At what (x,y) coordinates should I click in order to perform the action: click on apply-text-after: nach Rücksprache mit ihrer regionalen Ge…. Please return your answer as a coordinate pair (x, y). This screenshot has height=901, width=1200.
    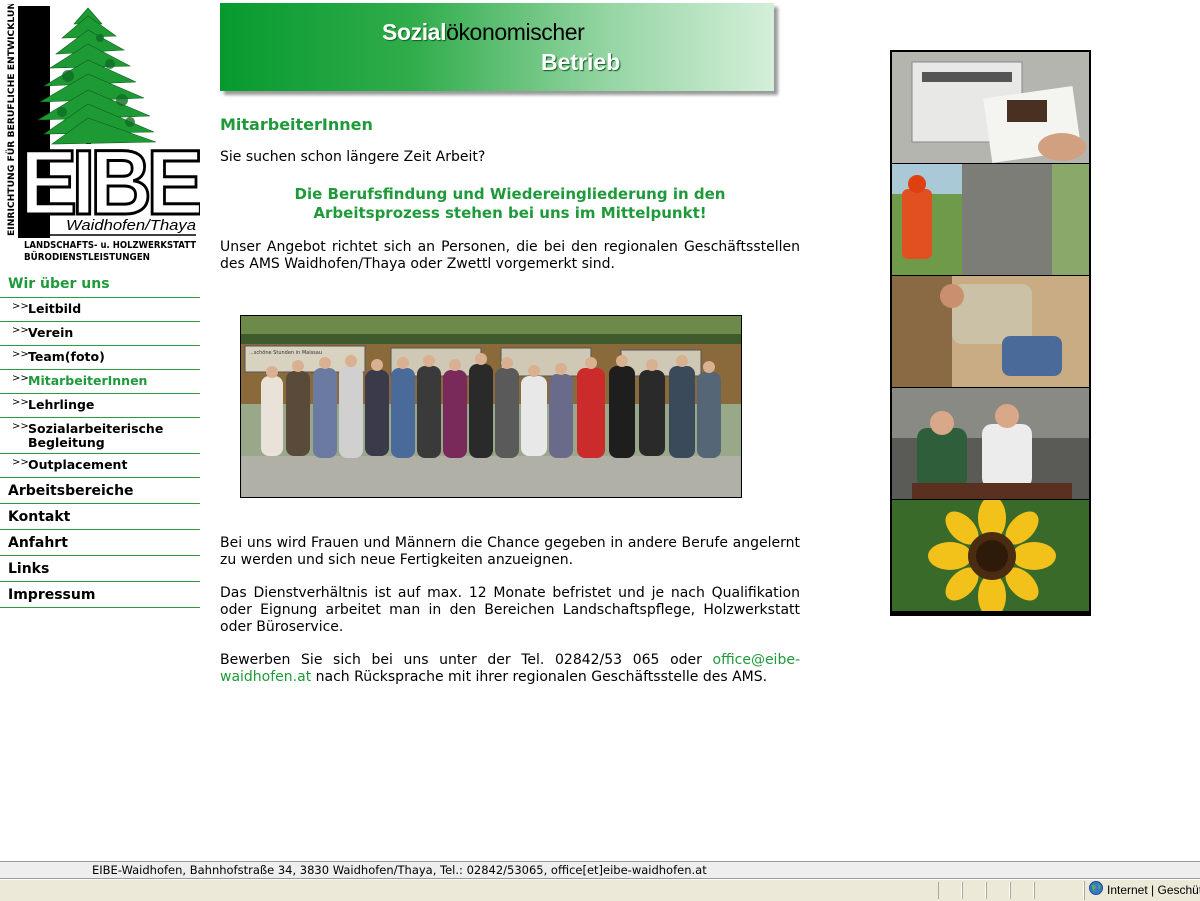
    Looking at the image, I should click on (539, 677).